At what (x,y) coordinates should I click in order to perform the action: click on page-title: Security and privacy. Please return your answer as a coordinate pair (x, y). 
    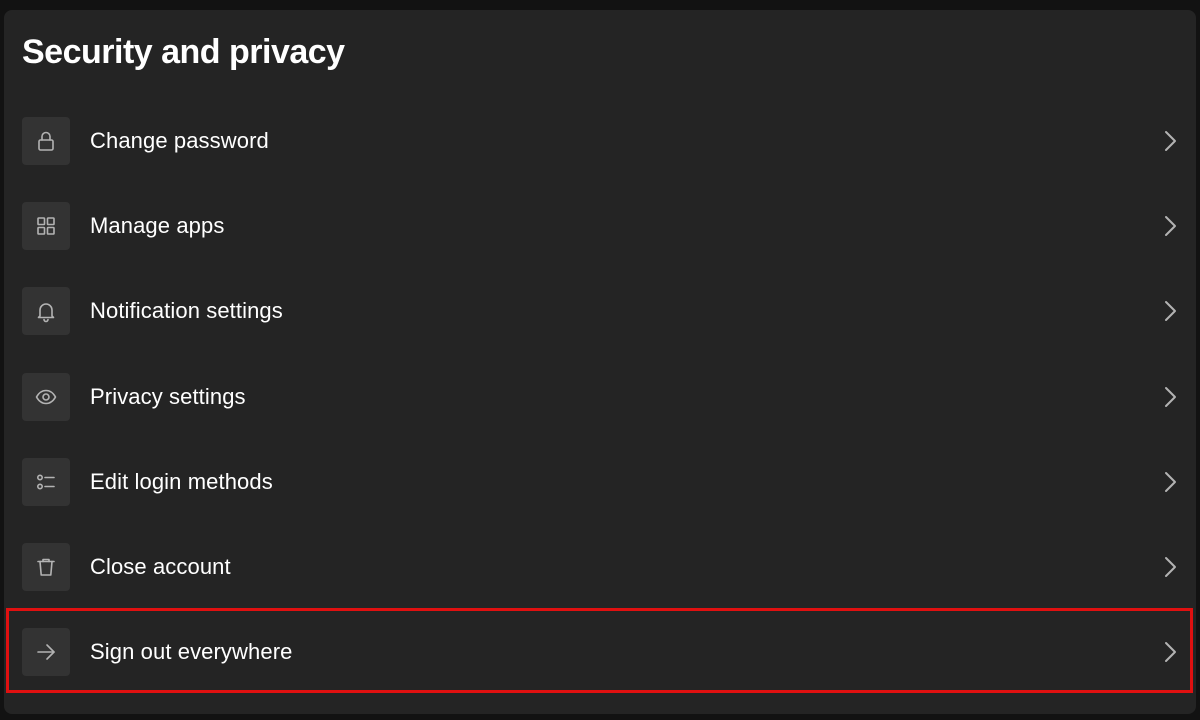
    Looking at the image, I should click on (183, 52).